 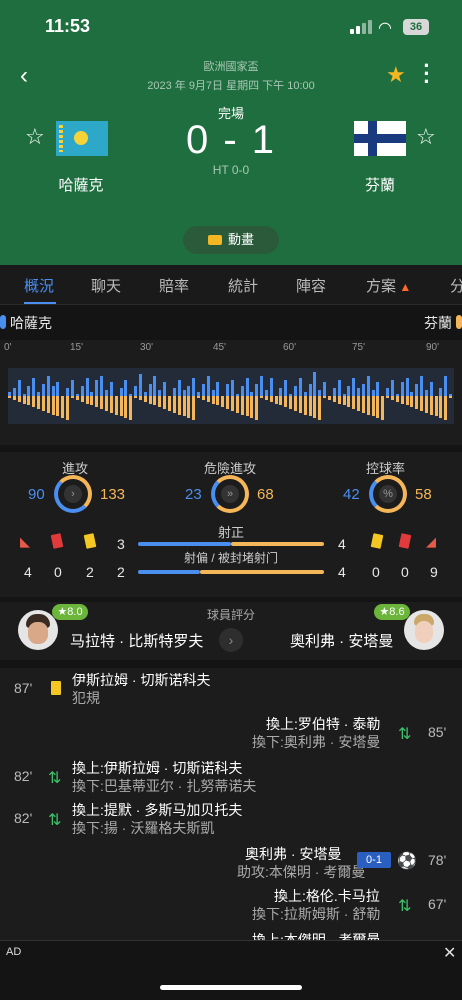 I want to click on tab-plans: 方案 ▲, so click(x=388, y=285).